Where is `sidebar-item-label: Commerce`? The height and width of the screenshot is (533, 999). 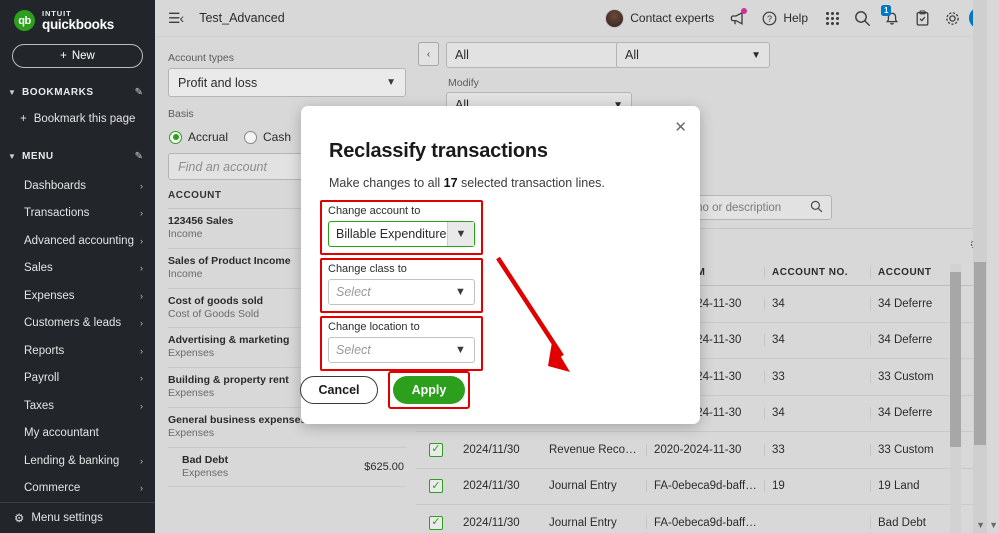
sidebar-item-label: Commerce is located at coordinates (52, 488).